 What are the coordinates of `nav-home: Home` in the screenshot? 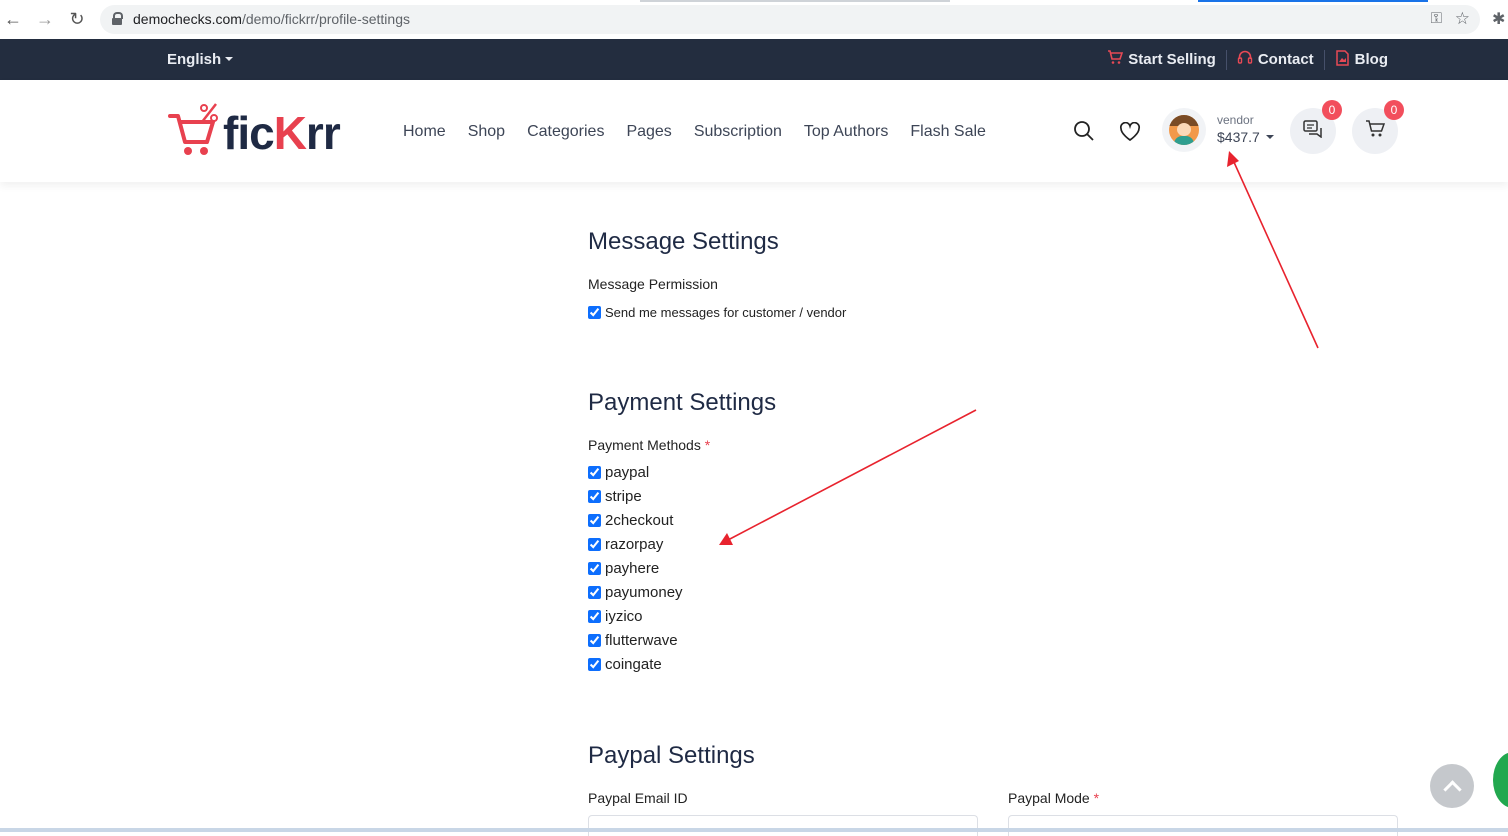 It's located at (424, 132).